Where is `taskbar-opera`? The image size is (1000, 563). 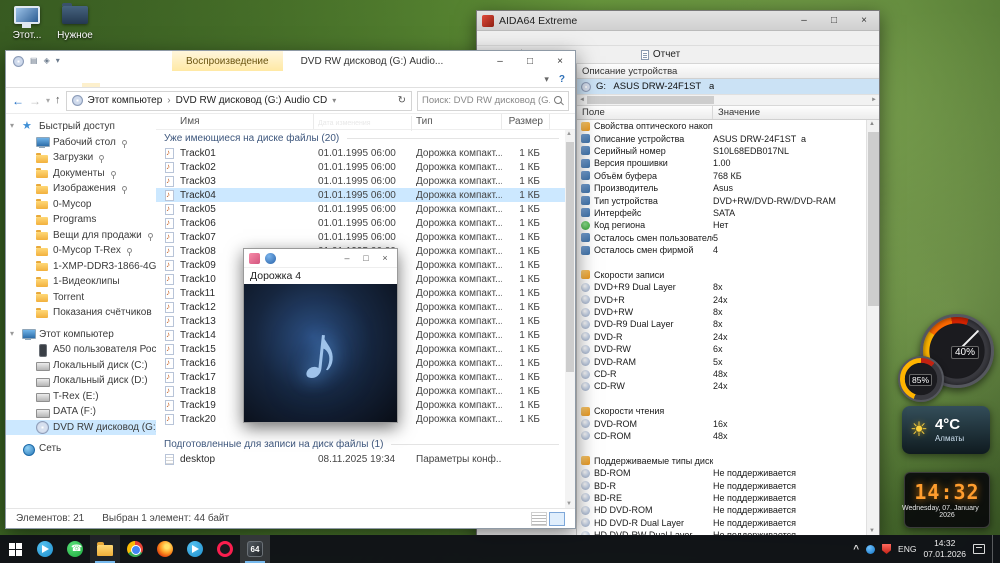
taskbar-opera is located at coordinates (225, 549).